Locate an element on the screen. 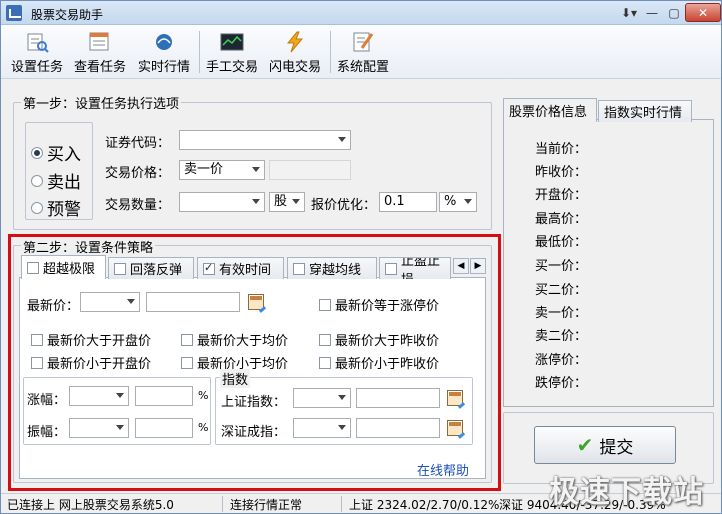 Image resolution: width=722 pixels, height=514 pixels. toolbar: 设置任务 查看任务 实时行情 手工交易 闪电交易 系统配置 is located at coordinates (361, 52).